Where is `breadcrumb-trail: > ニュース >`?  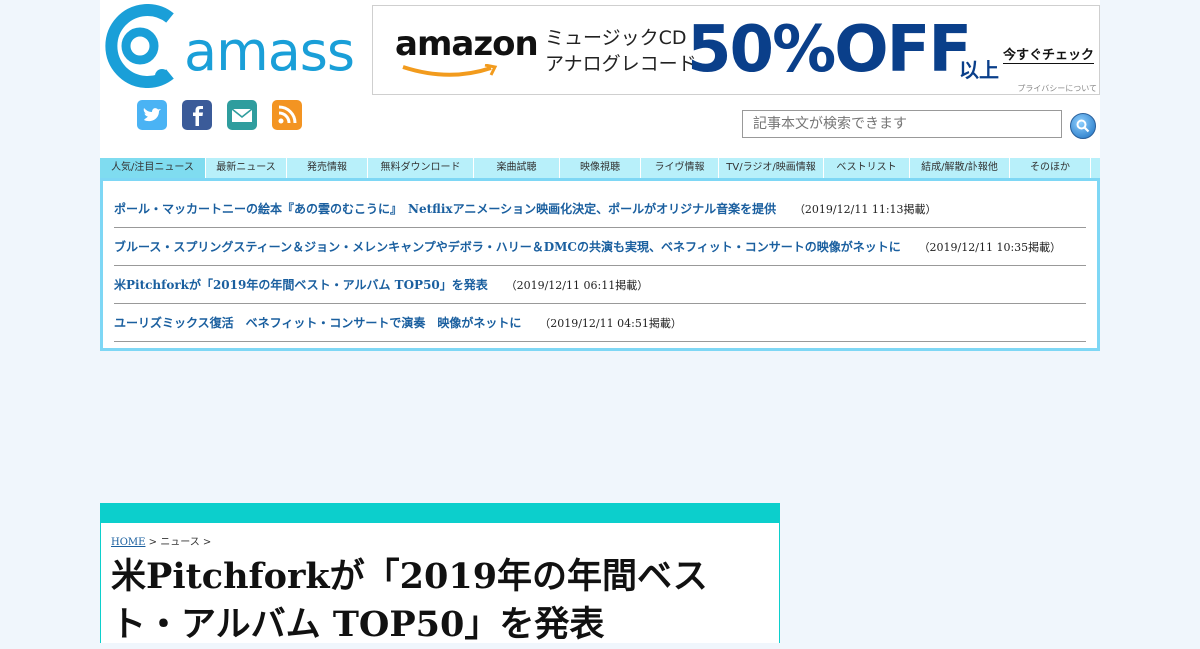 breadcrumb-trail: > ニュース > is located at coordinates (178, 542).